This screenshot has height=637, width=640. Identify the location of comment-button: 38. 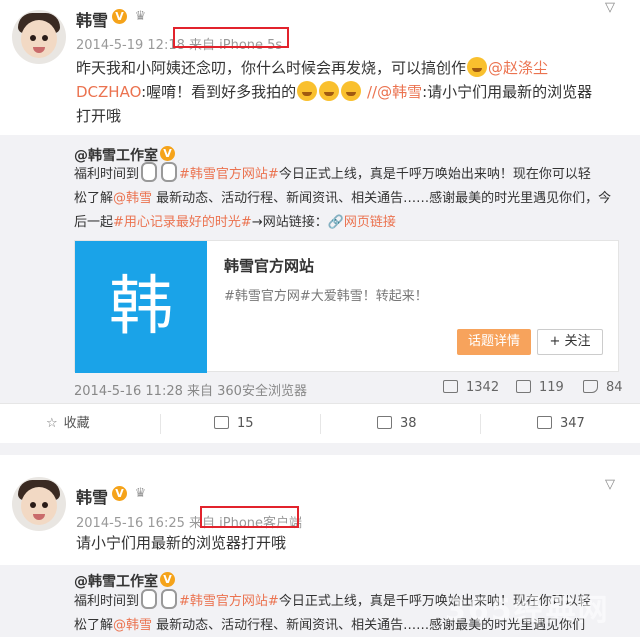
(397, 424).